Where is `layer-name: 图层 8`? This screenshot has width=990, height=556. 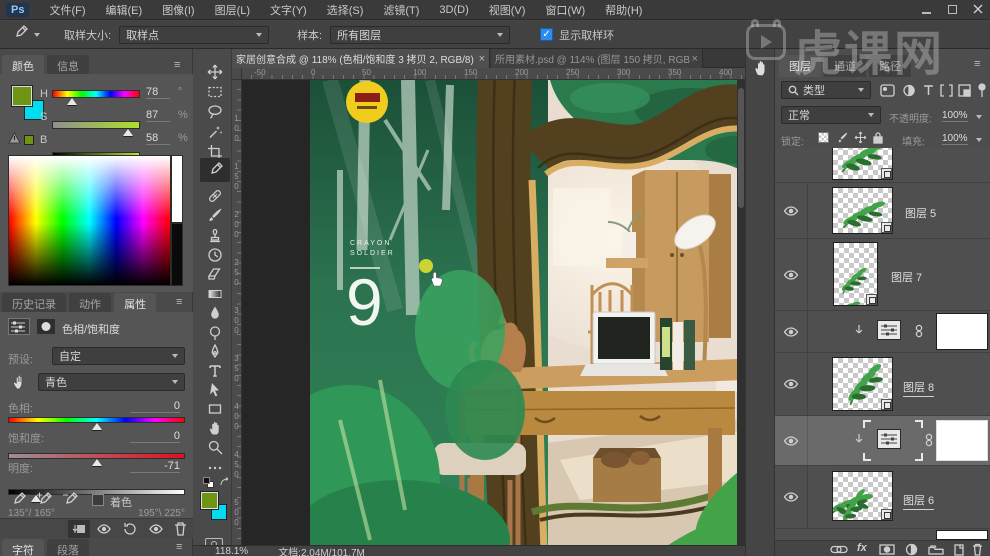 layer-name: 图层 8 is located at coordinates (919, 388).